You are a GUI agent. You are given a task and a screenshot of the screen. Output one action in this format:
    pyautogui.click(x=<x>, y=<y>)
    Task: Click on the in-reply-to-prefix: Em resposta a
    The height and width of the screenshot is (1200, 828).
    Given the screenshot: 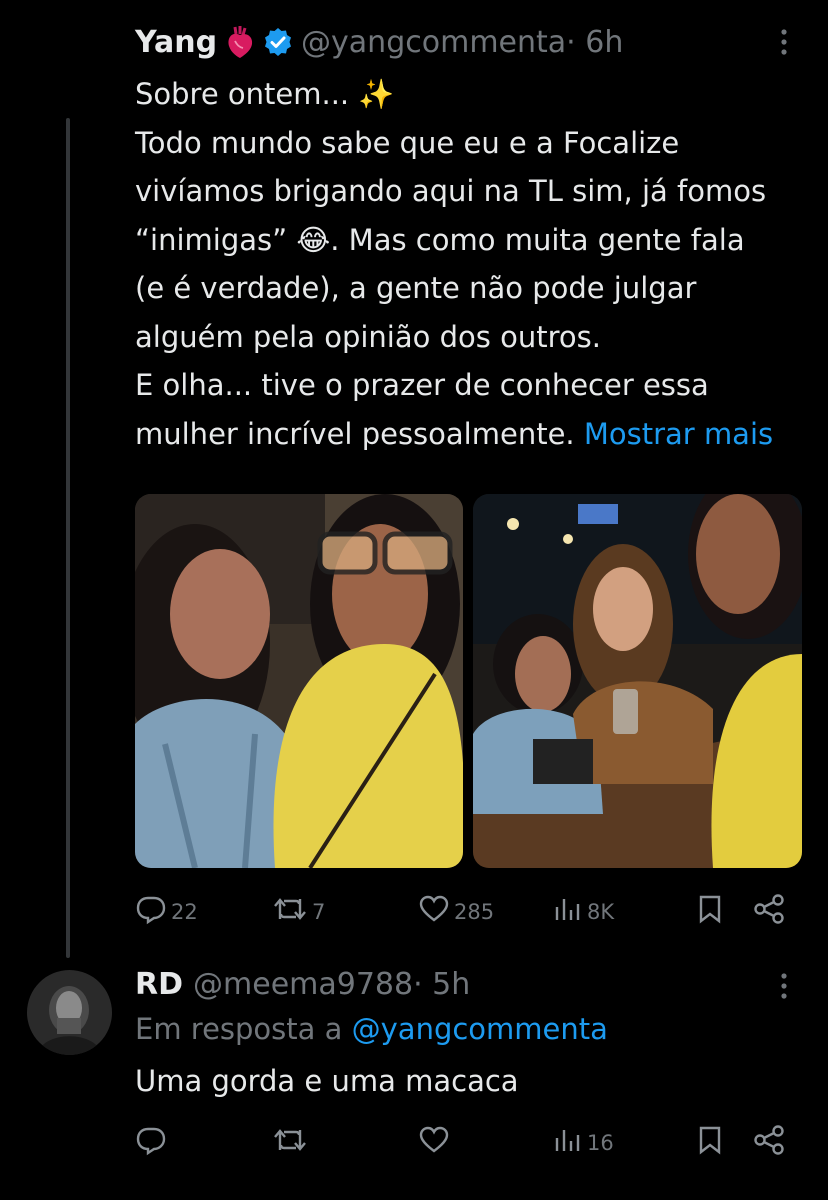 What is the action you would take?
    pyautogui.click(x=243, y=1029)
    